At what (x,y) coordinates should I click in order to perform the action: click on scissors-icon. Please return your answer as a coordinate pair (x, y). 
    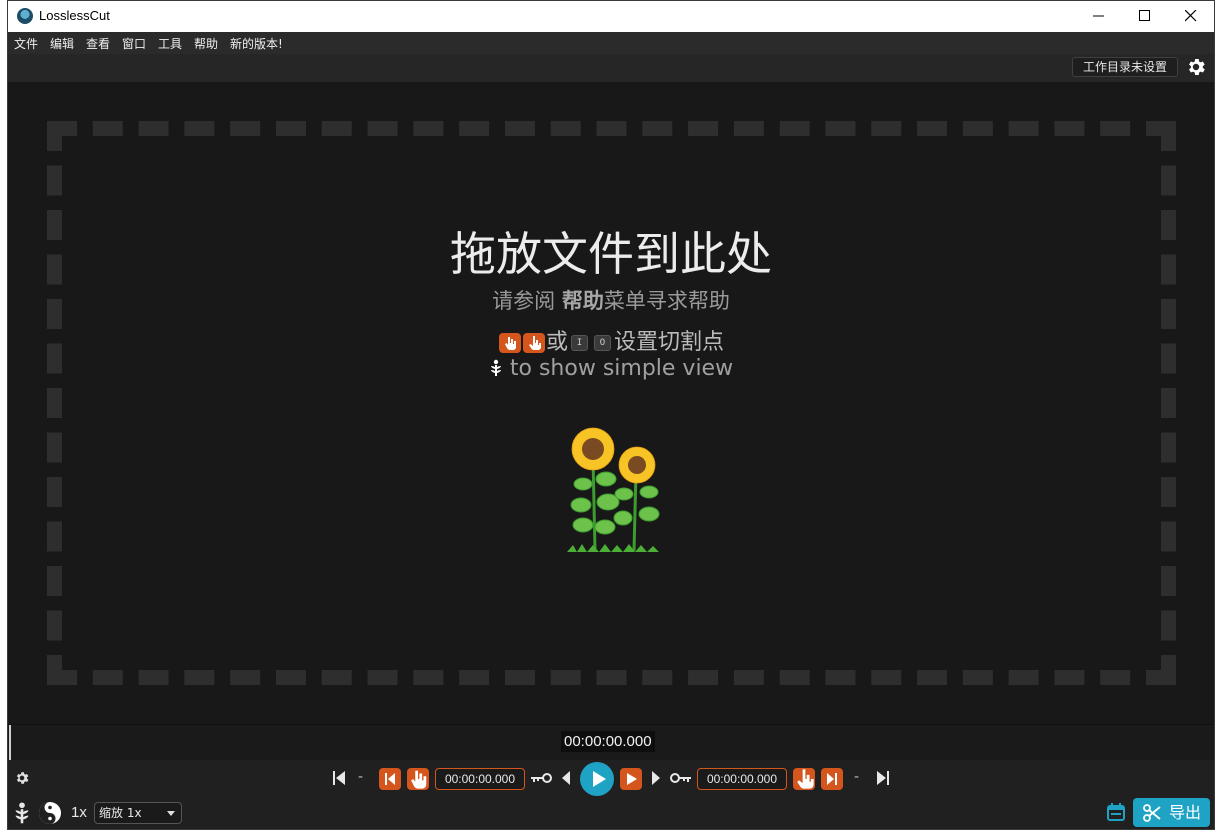
    Looking at the image, I should click on (1152, 813).